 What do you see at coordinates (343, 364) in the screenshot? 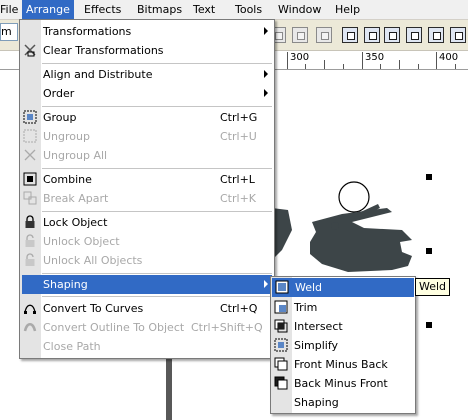
I see `menu-item-front-minus-back: Front Minus Back` at bounding box center [343, 364].